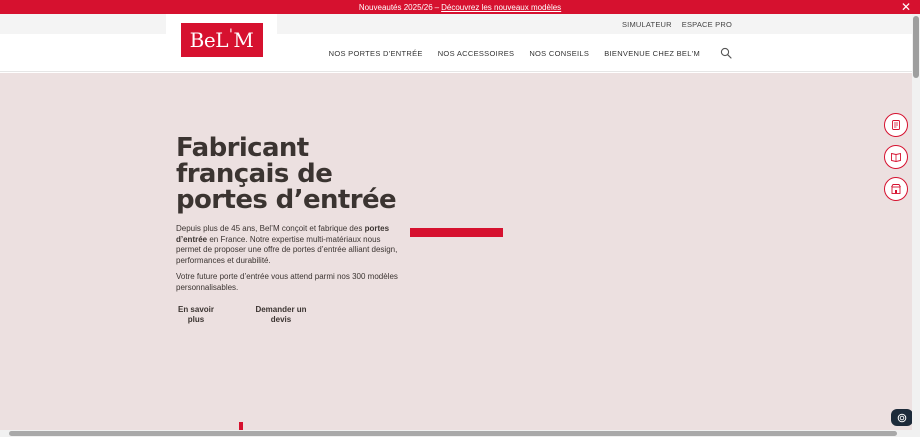  I want to click on showroom-icon, so click(896, 189).